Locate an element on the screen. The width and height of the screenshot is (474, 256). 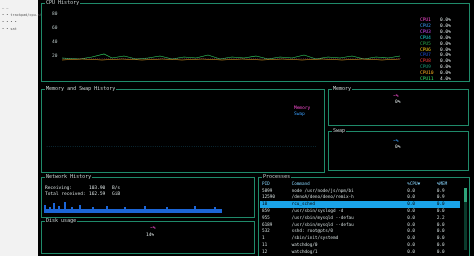
cpu-legend-item: CPU8 0.0% is located at coordinates (435, 62).